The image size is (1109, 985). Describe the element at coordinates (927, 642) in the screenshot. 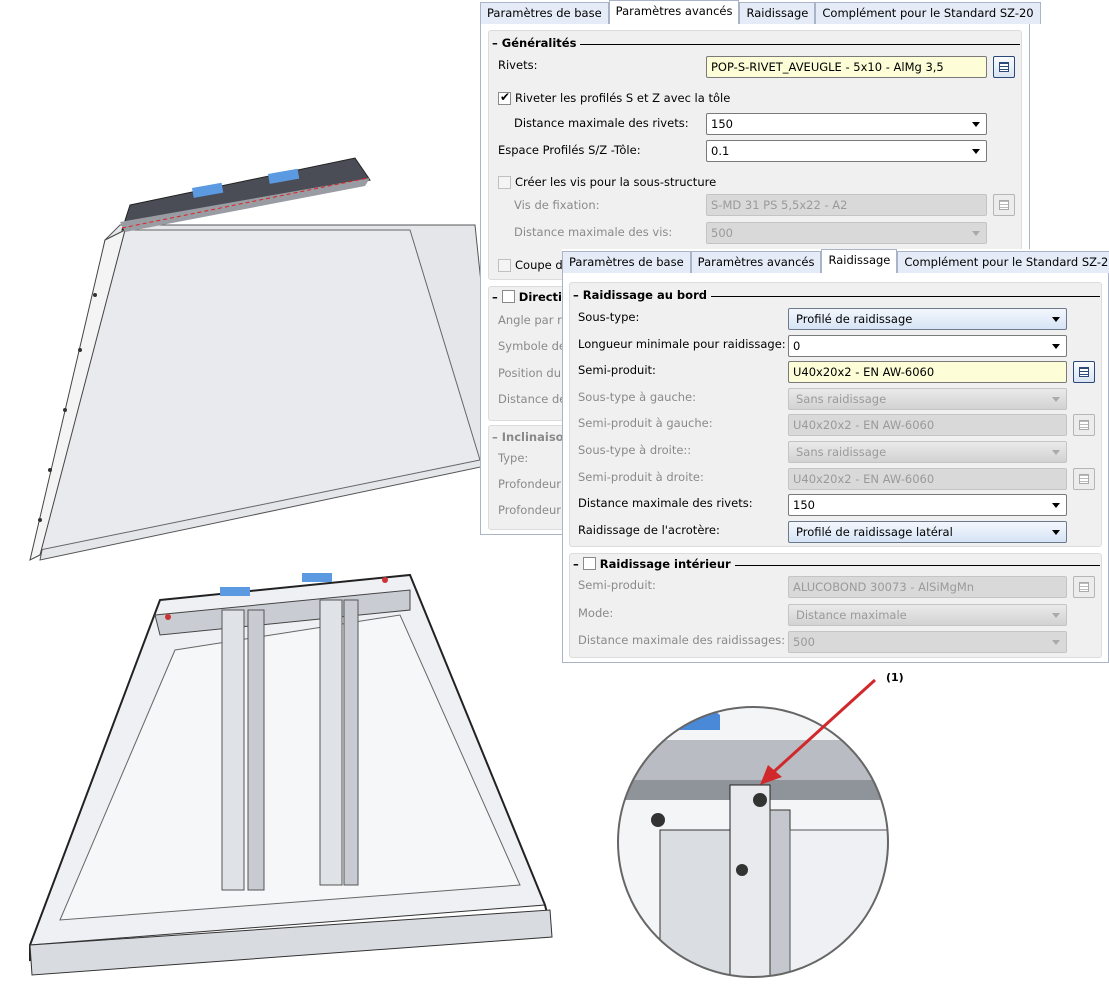

I see `edit-field: 500` at that location.